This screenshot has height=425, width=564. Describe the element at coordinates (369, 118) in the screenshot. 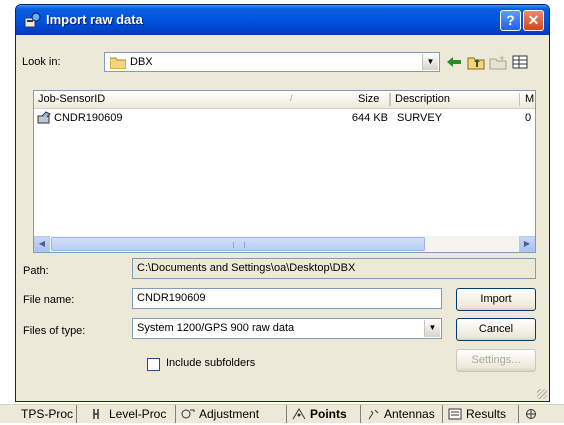

I see `file-size-cell: 644 KB` at that location.